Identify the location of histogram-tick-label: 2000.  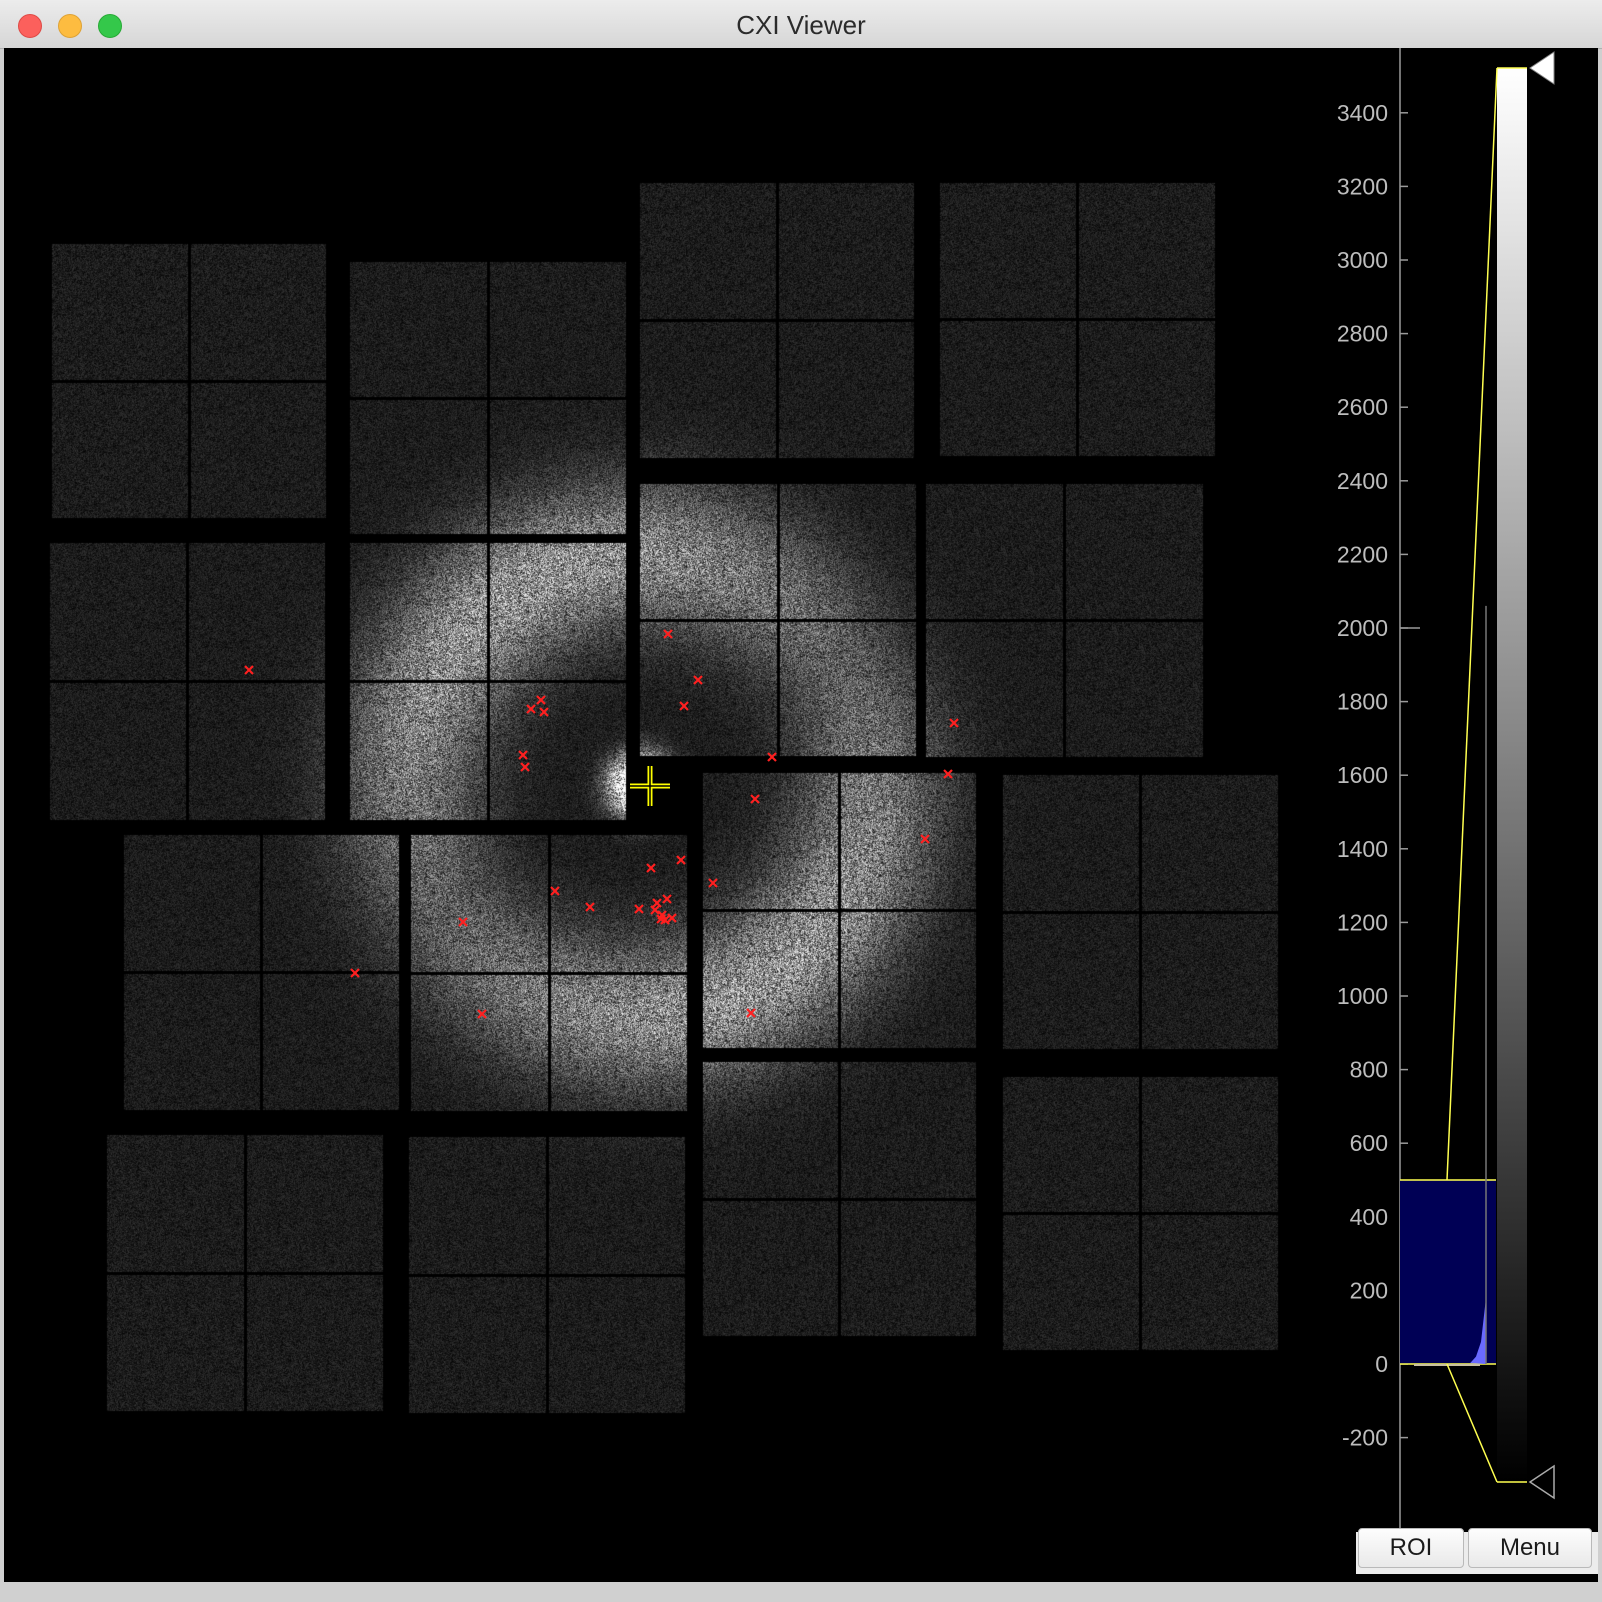
(1362, 628).